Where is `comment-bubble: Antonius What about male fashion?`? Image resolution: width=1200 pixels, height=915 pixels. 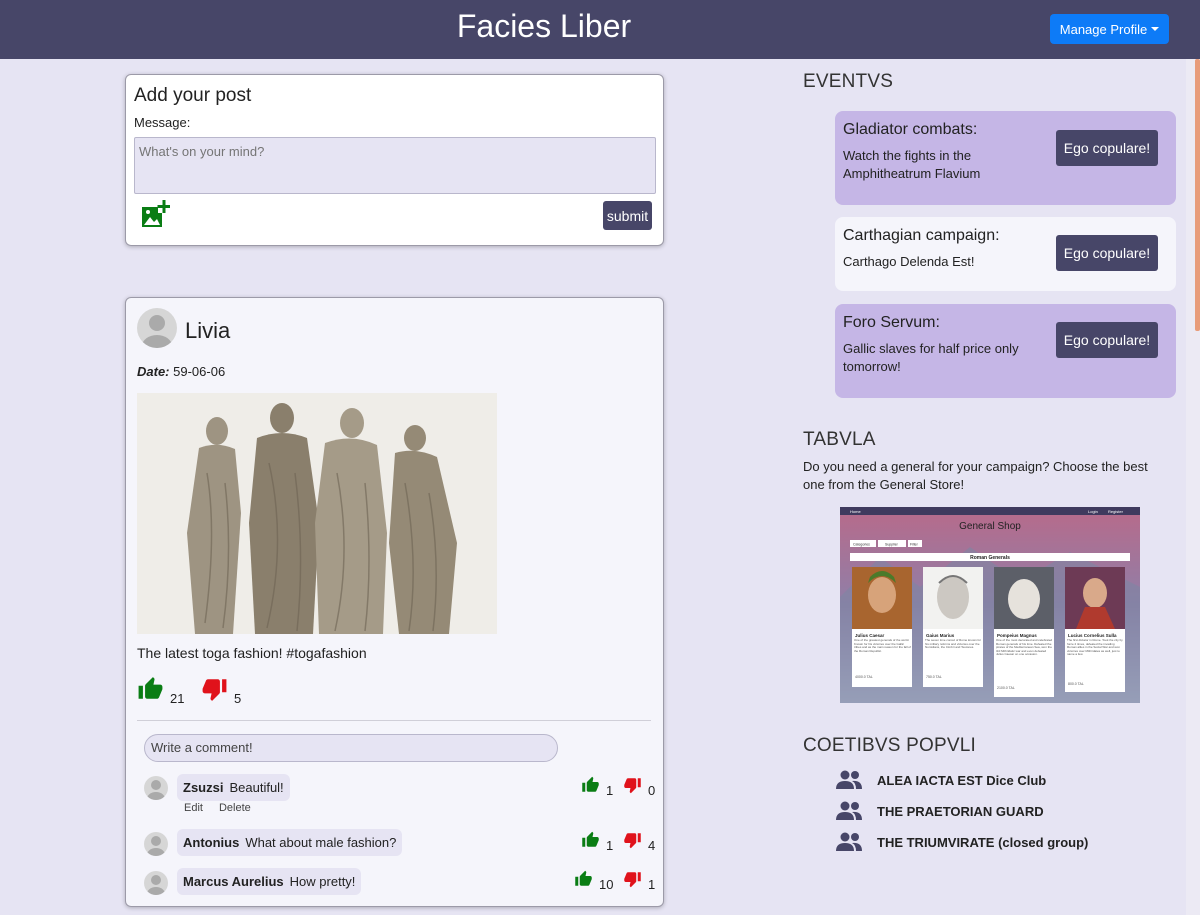 comment-bubble: Antonius What about male fashion? is located at coordinates (290, 842).